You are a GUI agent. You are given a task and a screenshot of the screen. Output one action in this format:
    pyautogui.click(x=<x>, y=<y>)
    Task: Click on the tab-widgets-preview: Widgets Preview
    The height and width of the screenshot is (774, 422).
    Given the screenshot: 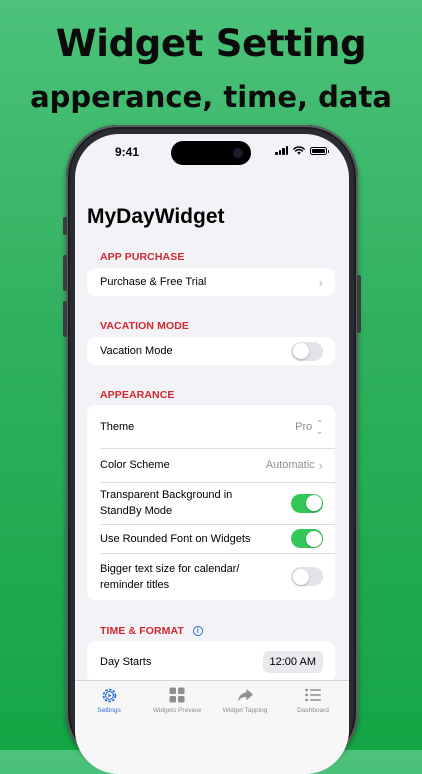 What is the action you would take?
    pyautogui.click(x=177, y=700)
    